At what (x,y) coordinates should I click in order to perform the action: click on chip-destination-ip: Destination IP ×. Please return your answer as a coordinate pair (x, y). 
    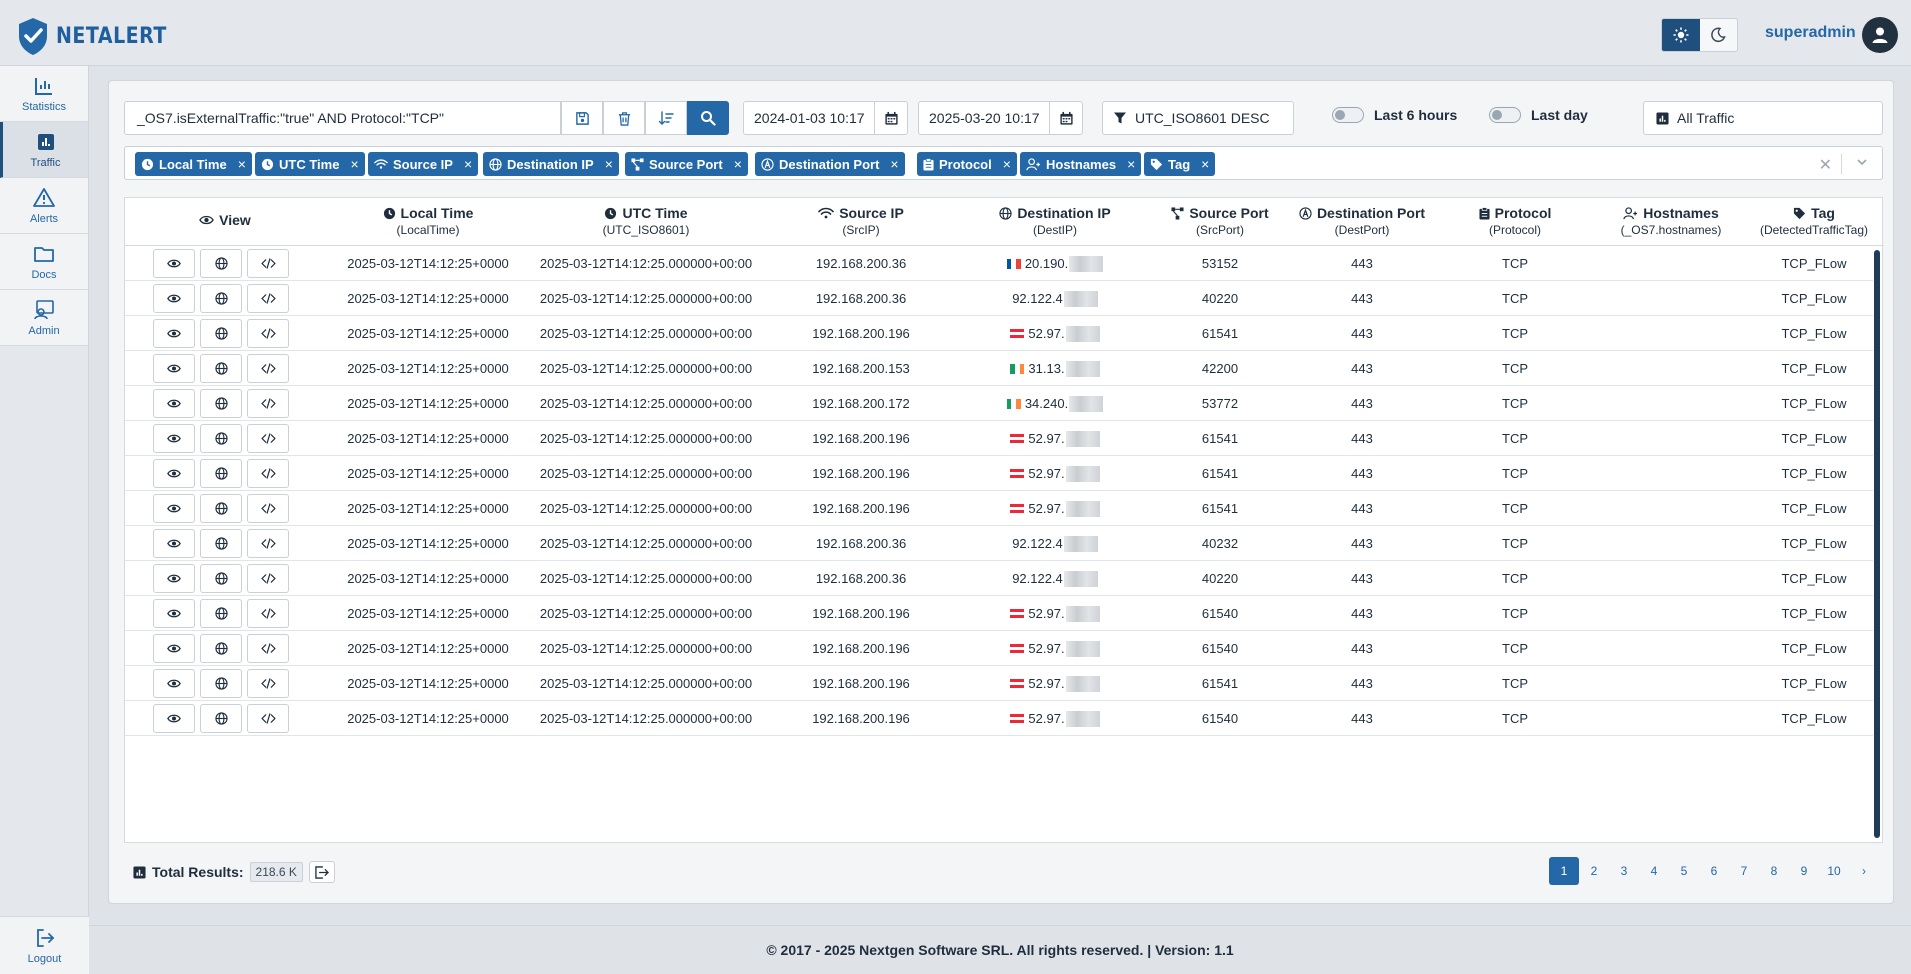
    Looking at the image, I should click on (551, 164).